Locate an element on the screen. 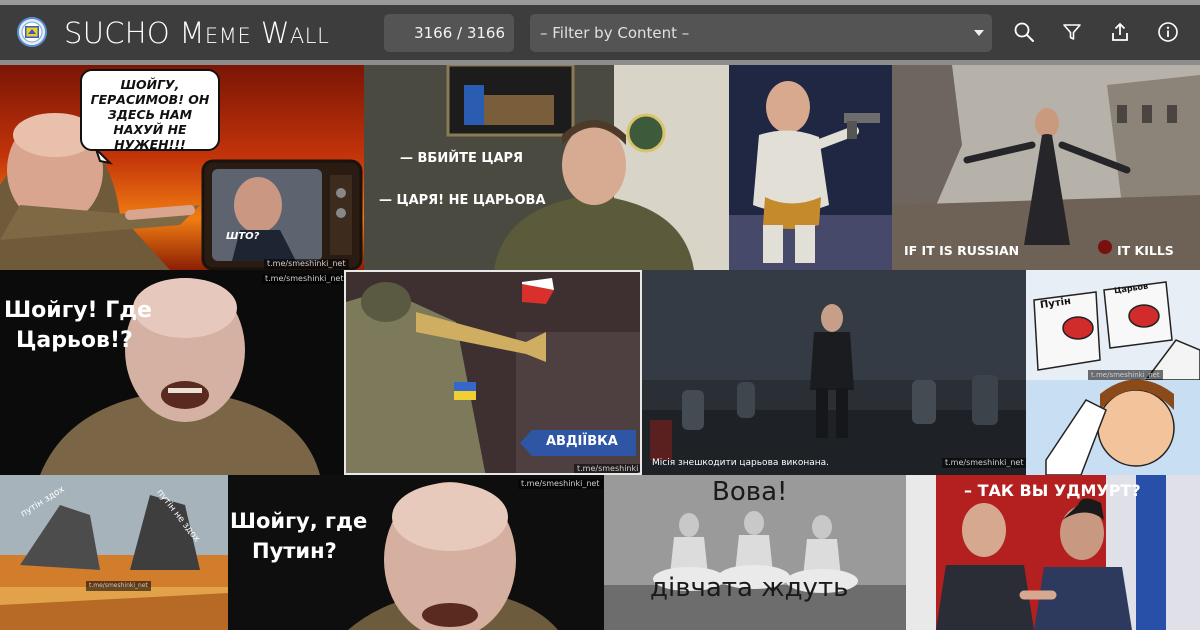 The width and height of the screenshot is (1200, 630). caption-line-1: — ВБИЙТЕ ЦАРЯ is located at coordinates (462, 158).